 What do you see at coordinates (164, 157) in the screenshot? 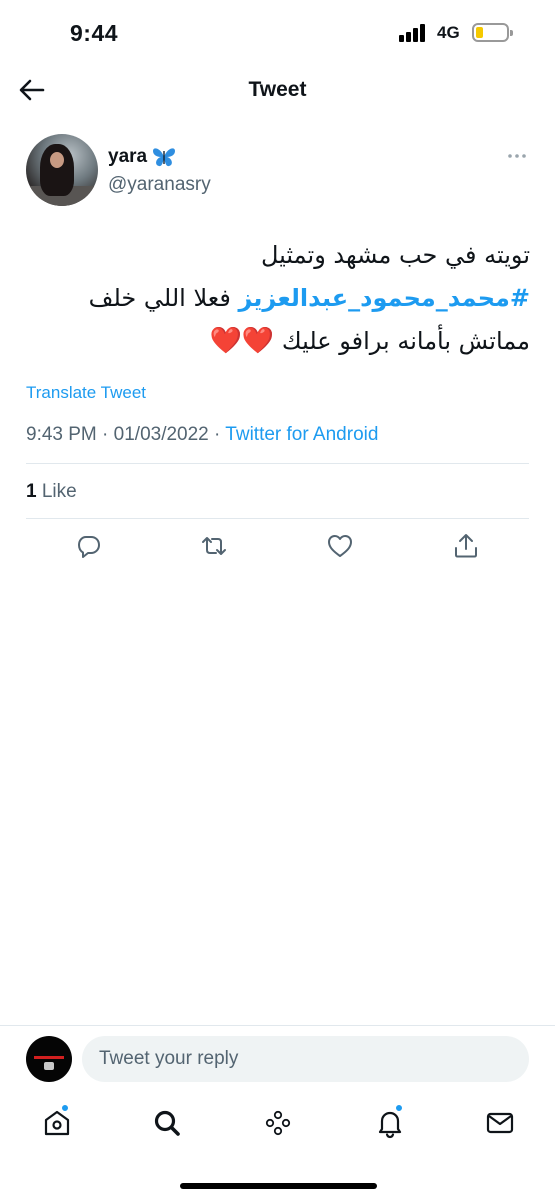
I see `butterfly-icon` at bounding box center [164, 157].